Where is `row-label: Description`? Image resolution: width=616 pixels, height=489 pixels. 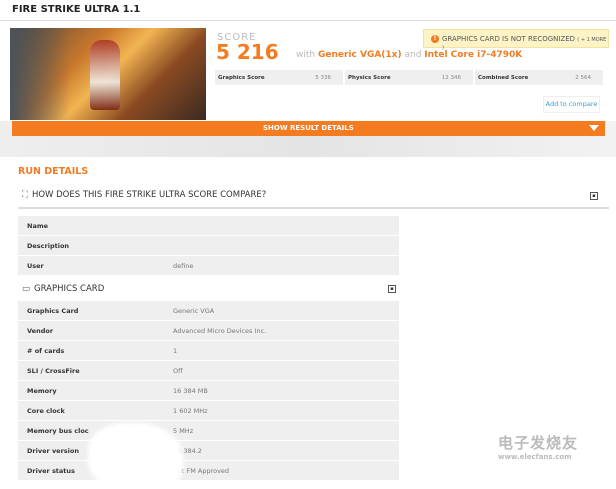
row-label: Description is located at coordinates (91, 245).